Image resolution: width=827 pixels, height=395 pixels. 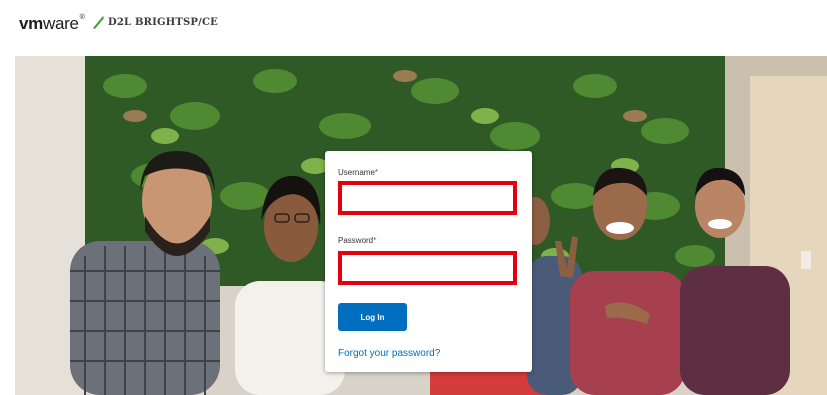 I want to click on log-in-button: Log In, so click(x=372, y=317).